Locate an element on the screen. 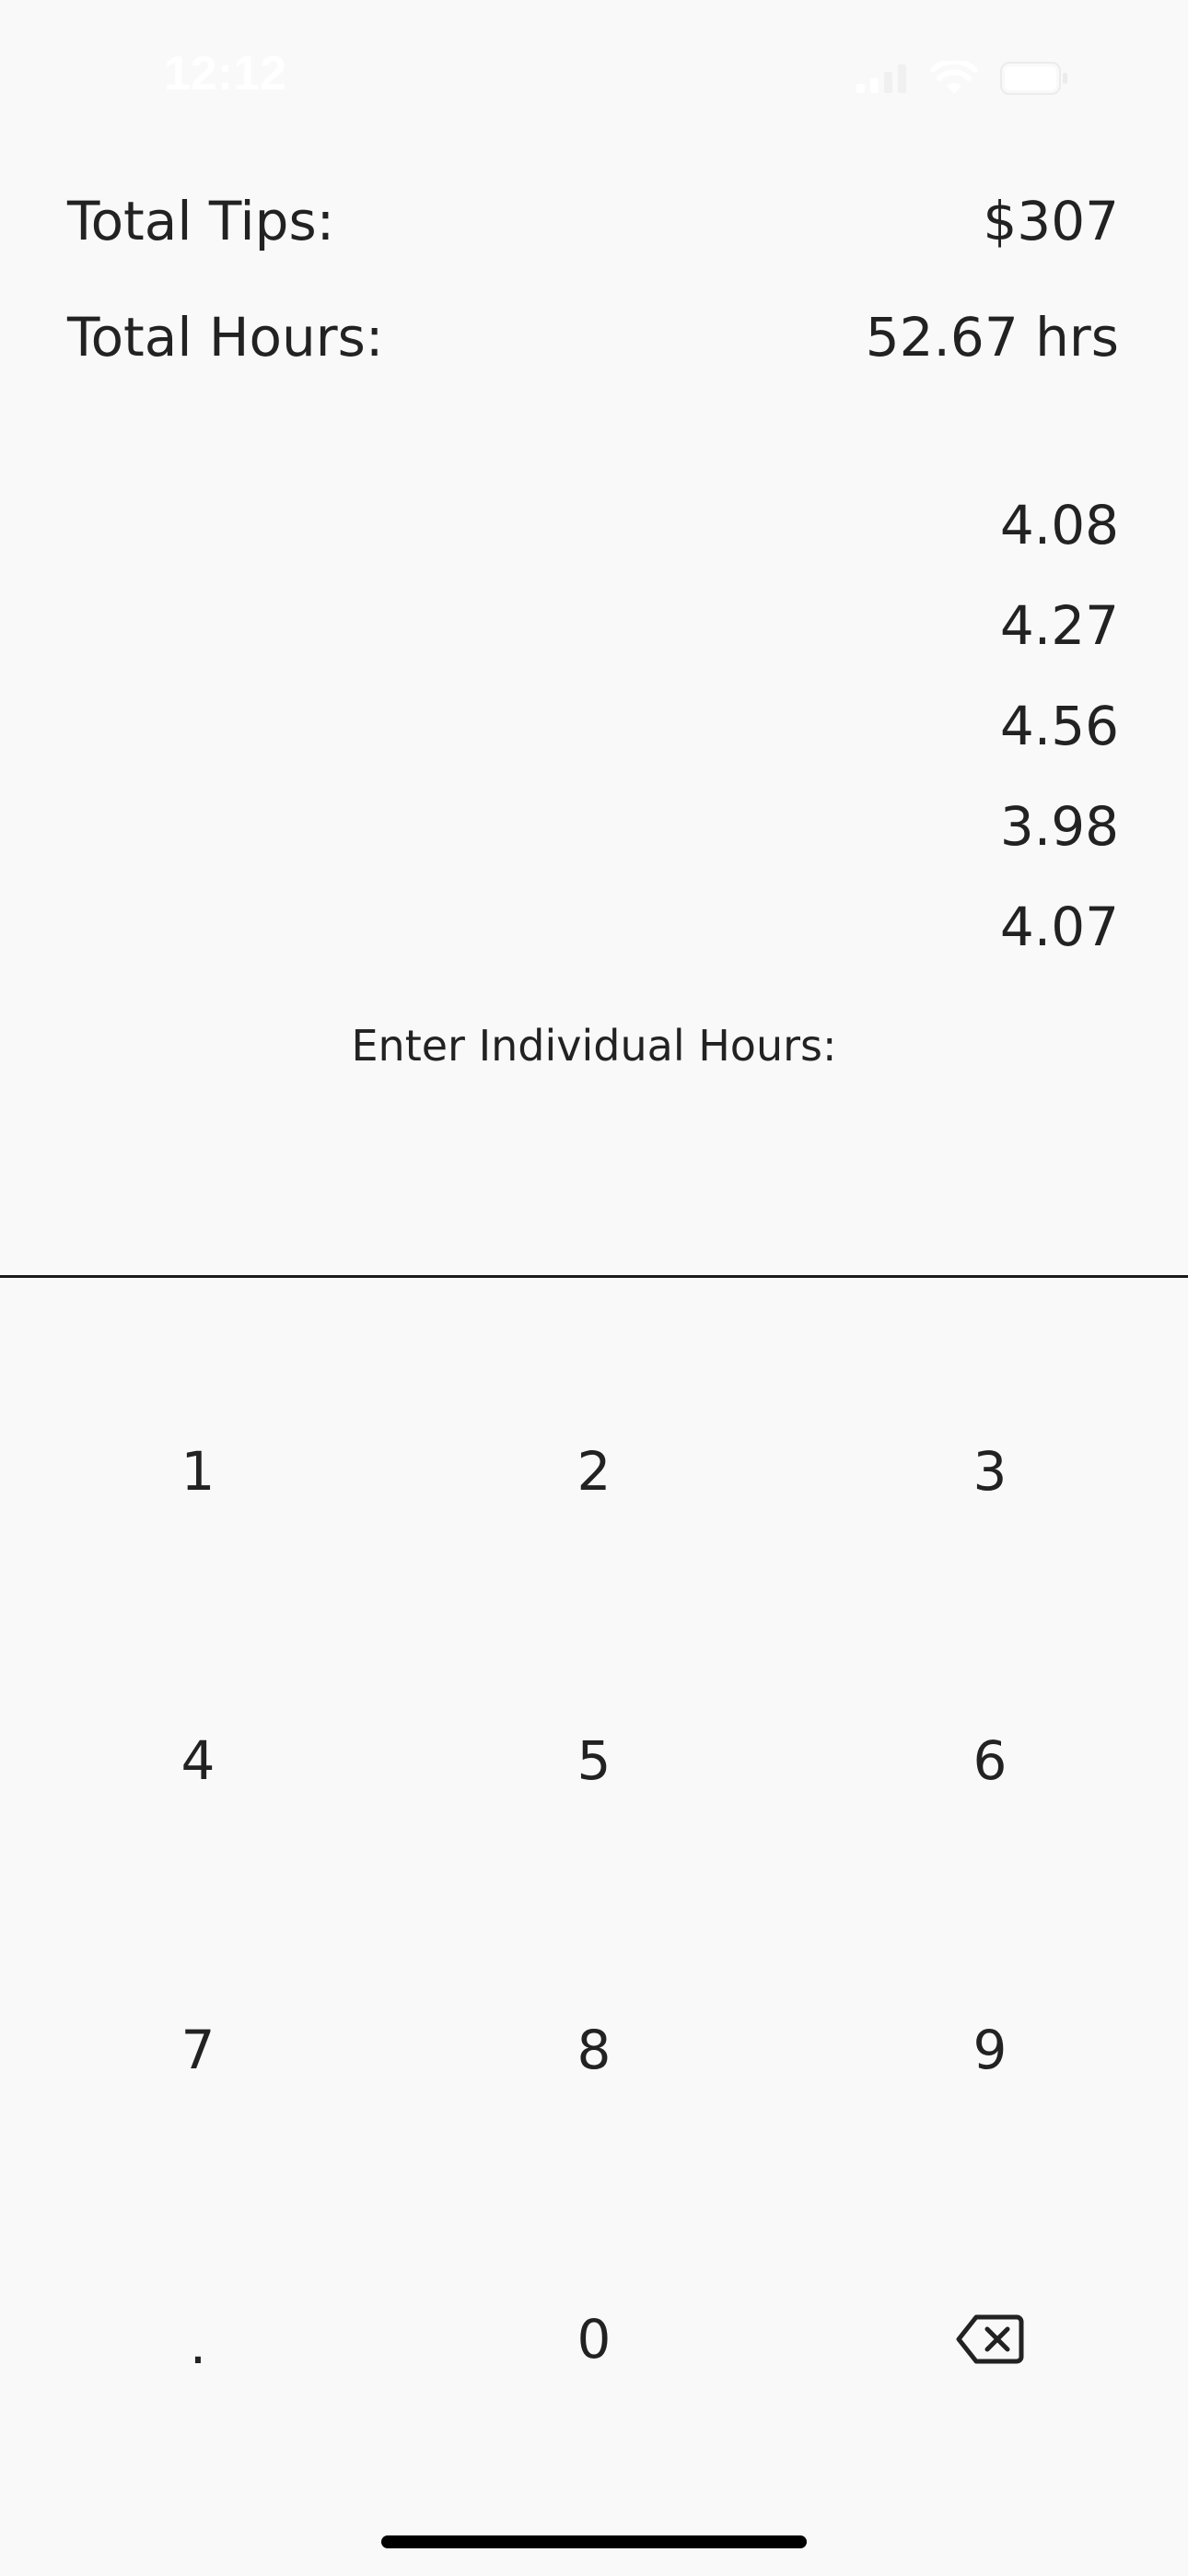 The width and height of the screenshot is (1188, 2576). key-1: 1 is located at coordinates (198, 1471).